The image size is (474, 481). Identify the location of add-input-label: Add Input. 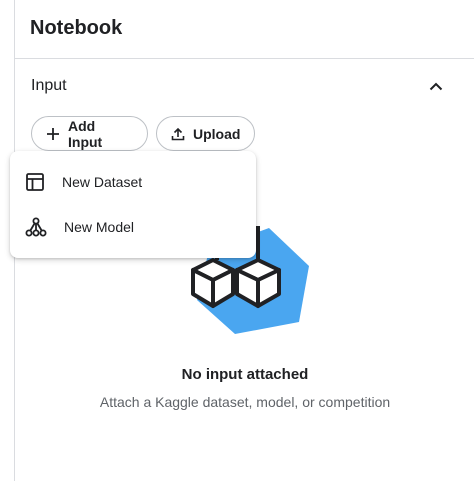
(85, 133).